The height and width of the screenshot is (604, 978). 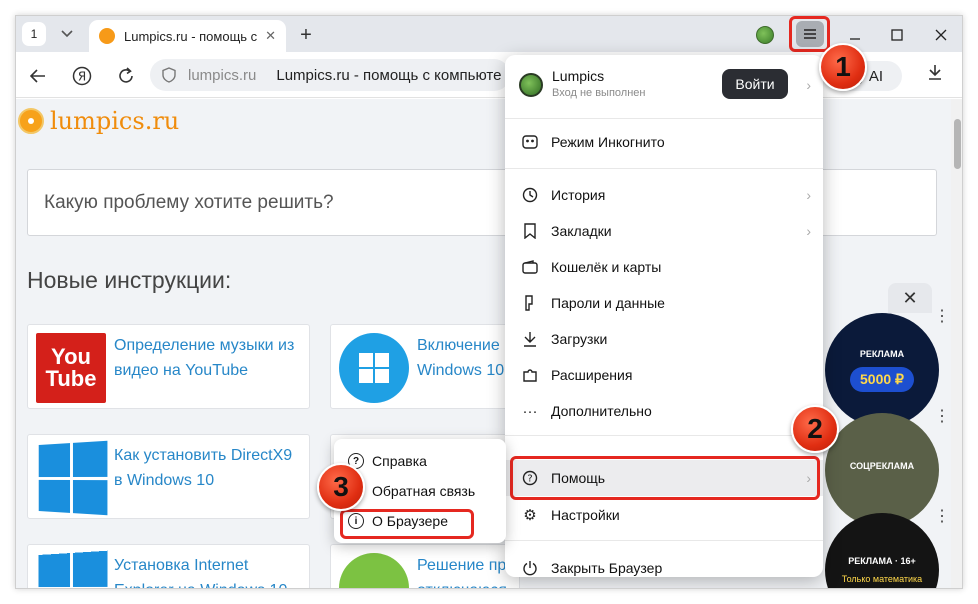 What do you see at coordinates (530, 303) in the screenshot?
I see `key-icon` at bounding box center [530, 303].